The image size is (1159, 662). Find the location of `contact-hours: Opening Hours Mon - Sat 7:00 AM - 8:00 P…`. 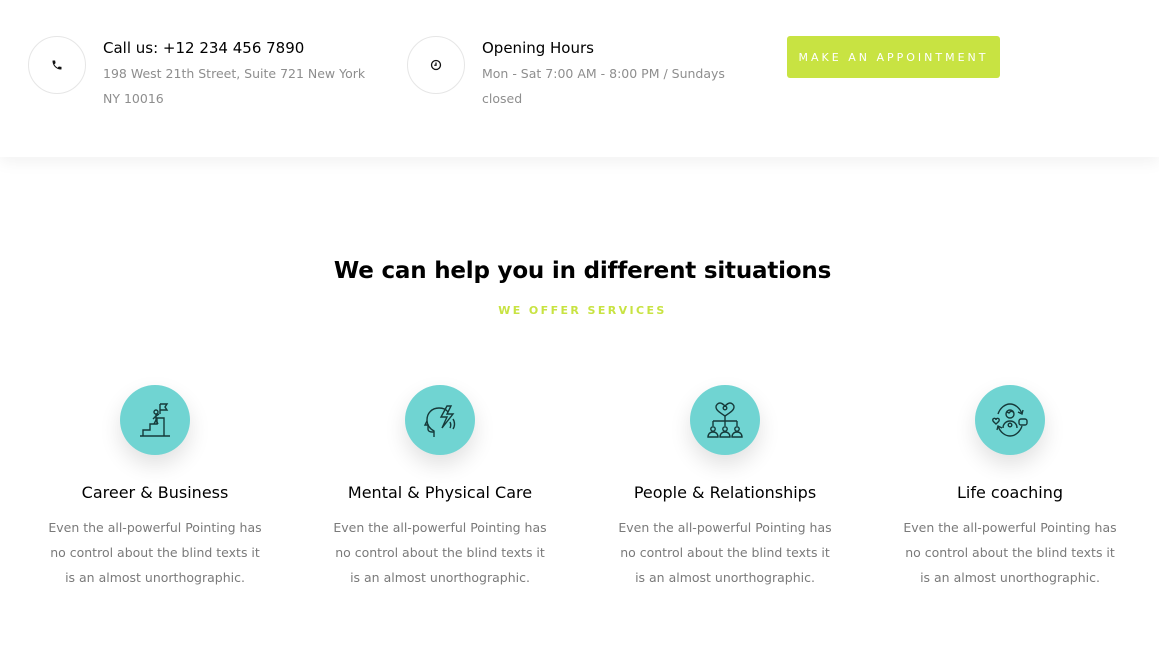

contact-hours: Opening Hours Mon - Sat 7:00 AM - 8:00 P… is located at coordinates (587, 73).